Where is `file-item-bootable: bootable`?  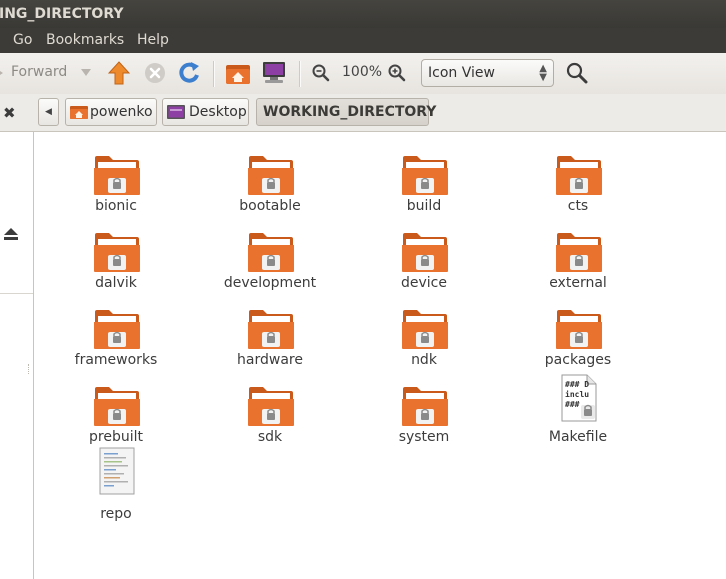
file-item-bootable: bootable is located at coordinates (270, 178).